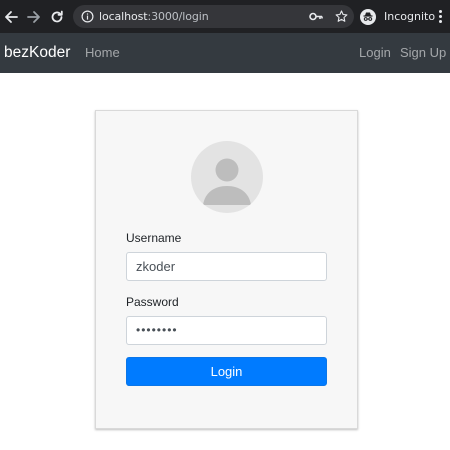 This screenshot has height=450, width=450. Describe the element at coordinates (225, 53) in the screenshot. I see `app-navbar: bezKoder Home Login Sign Up` at that location.